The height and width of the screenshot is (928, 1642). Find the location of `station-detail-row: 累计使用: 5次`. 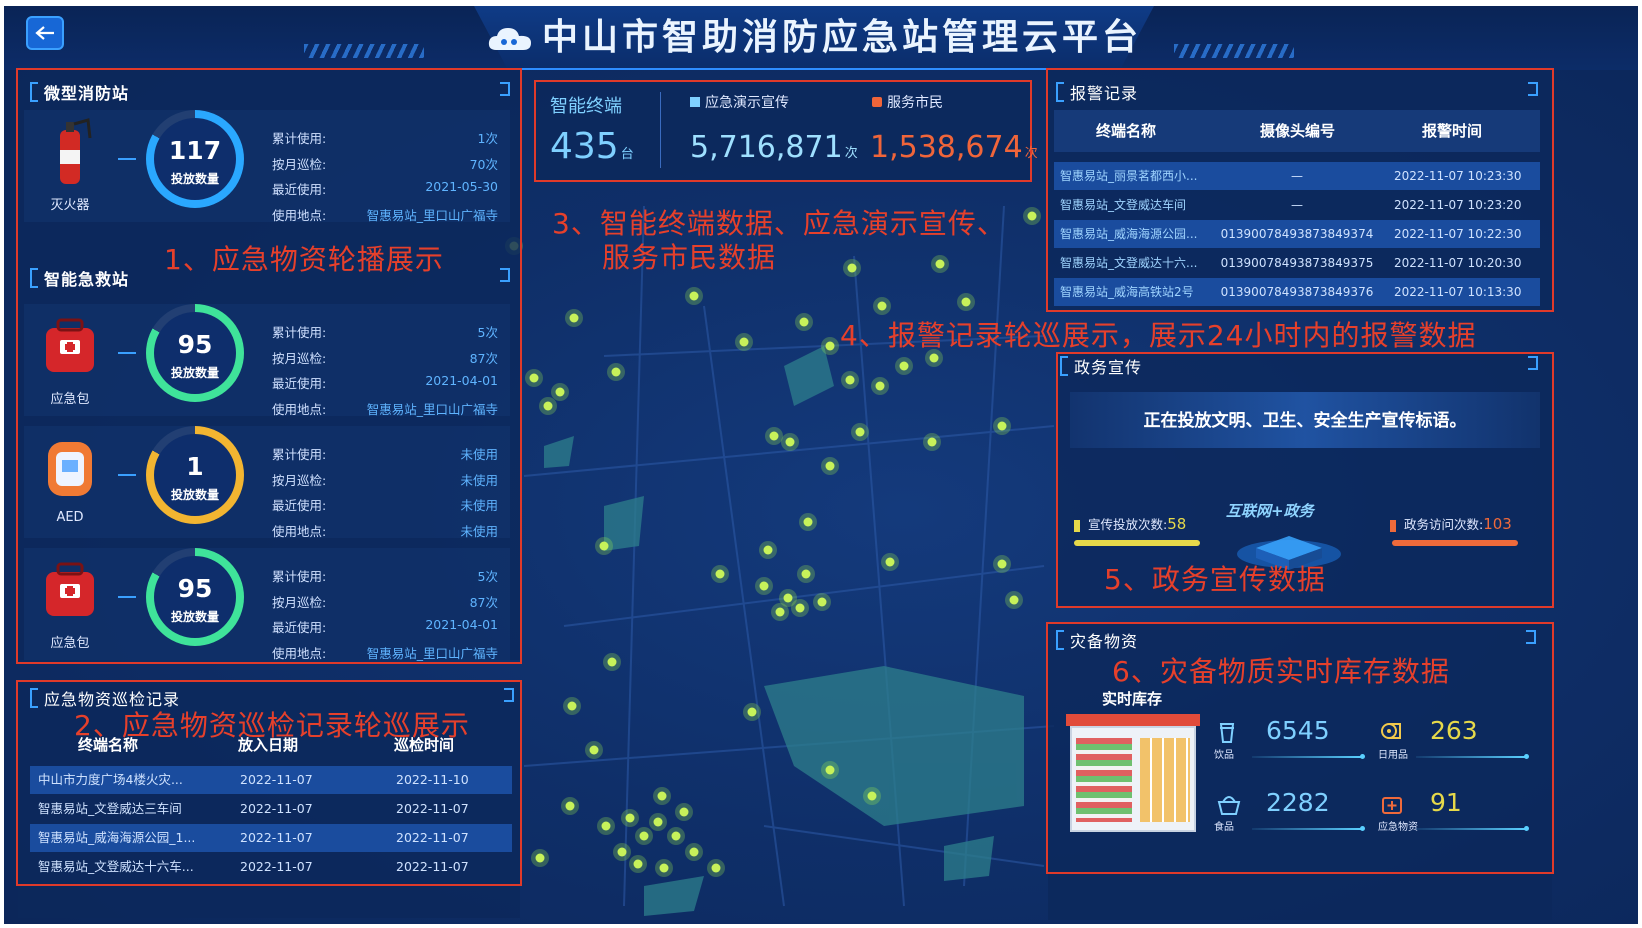

station-detail-row: 累计使用: 5次 is located at coordinates (385, 578).